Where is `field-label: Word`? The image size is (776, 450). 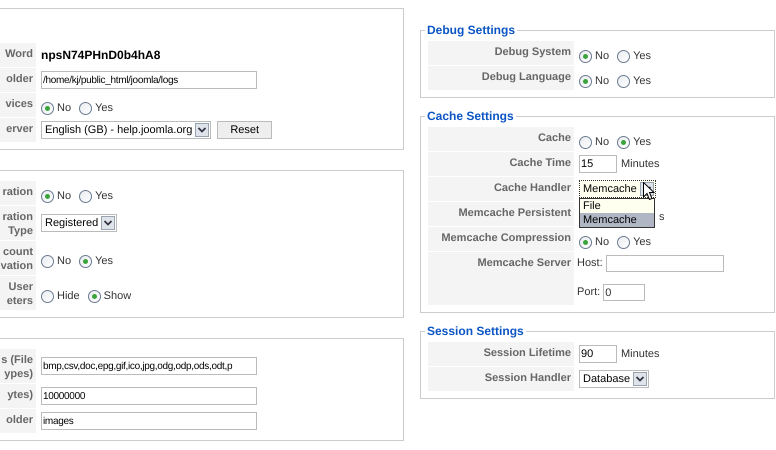
field-label: Word is located at coordinates (19, 54).